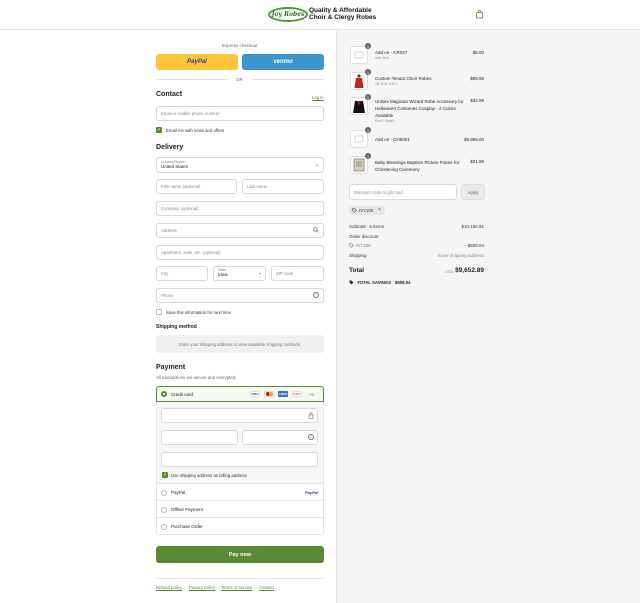  Describe the element at coordinates (312, 492) in the screenshot. I see `paypal-logo: PayPal` at that location.